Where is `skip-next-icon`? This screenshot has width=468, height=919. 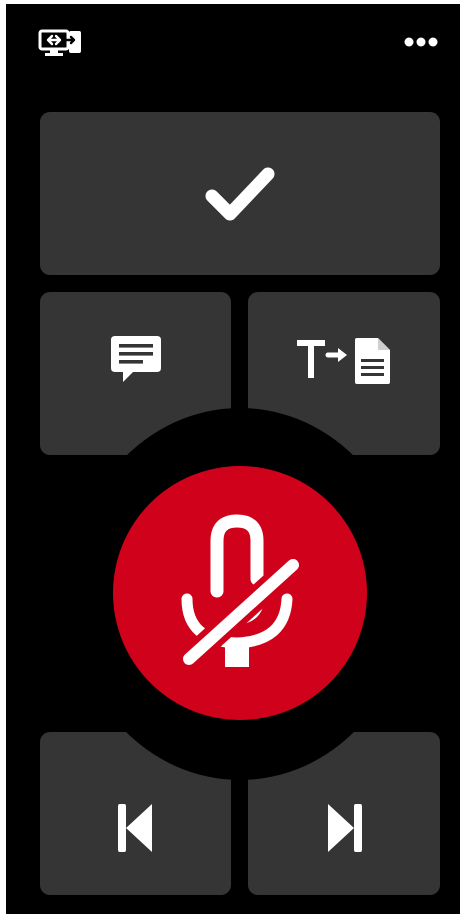
skip-next-icon is located at coordinates (345, 827).